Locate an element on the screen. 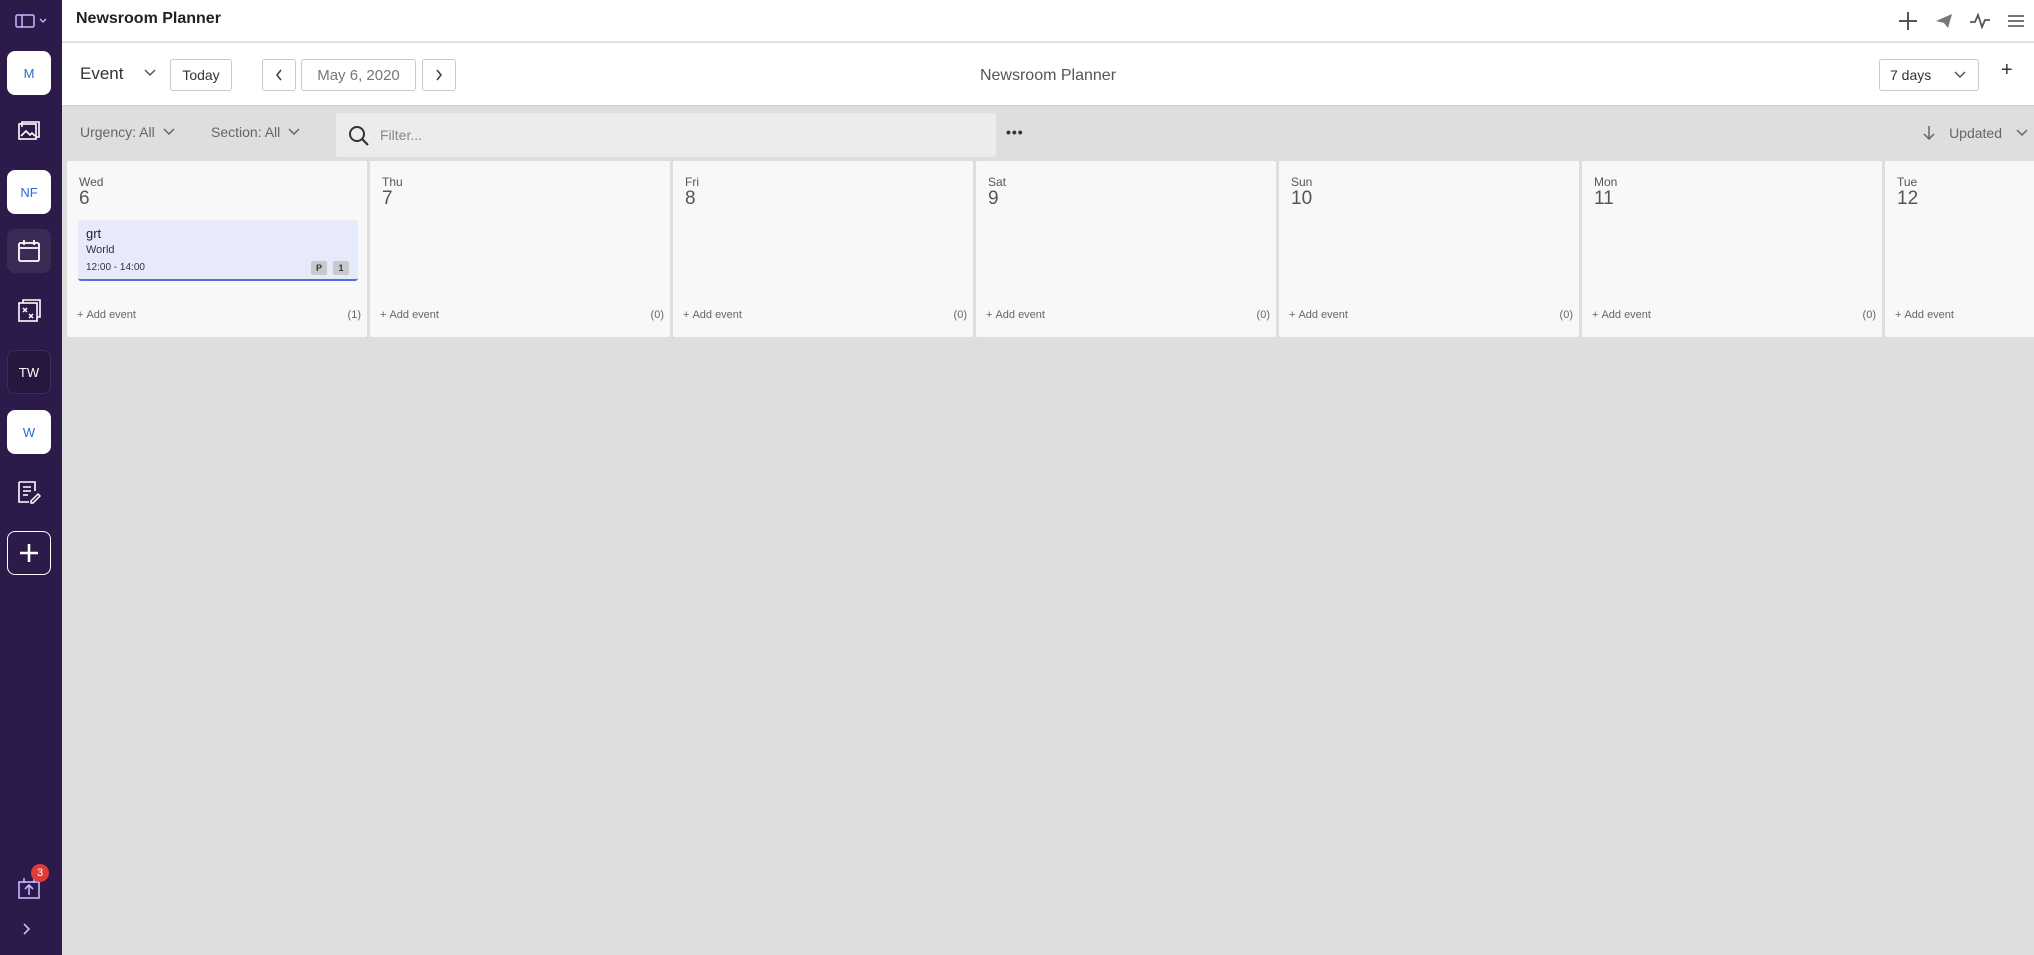 The height and width of the screenshot is (955, 2034). activity-button is located at coordinates (1980, 21).